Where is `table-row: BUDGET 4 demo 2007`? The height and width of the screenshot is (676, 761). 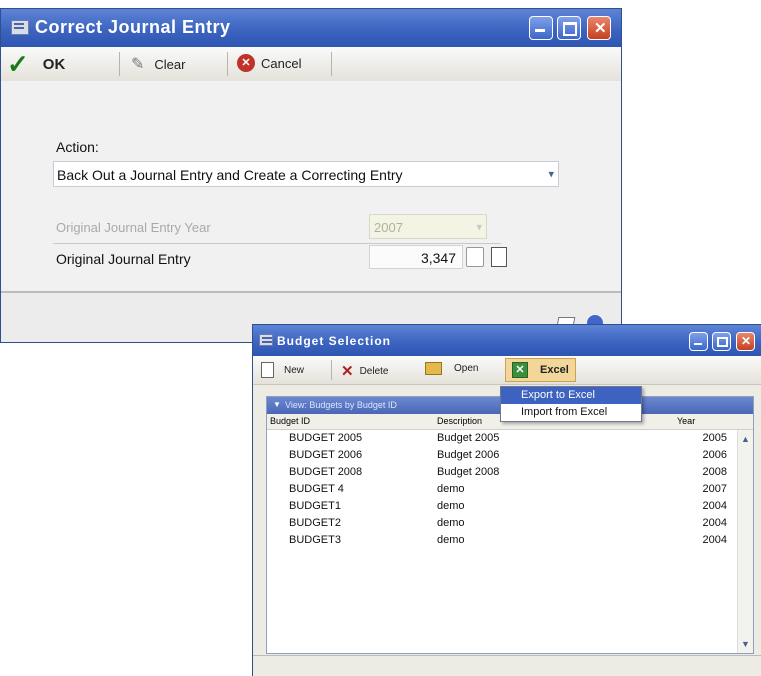
table-row: BUDGET 4 demo 2007 is located at coordinates (502, 489).